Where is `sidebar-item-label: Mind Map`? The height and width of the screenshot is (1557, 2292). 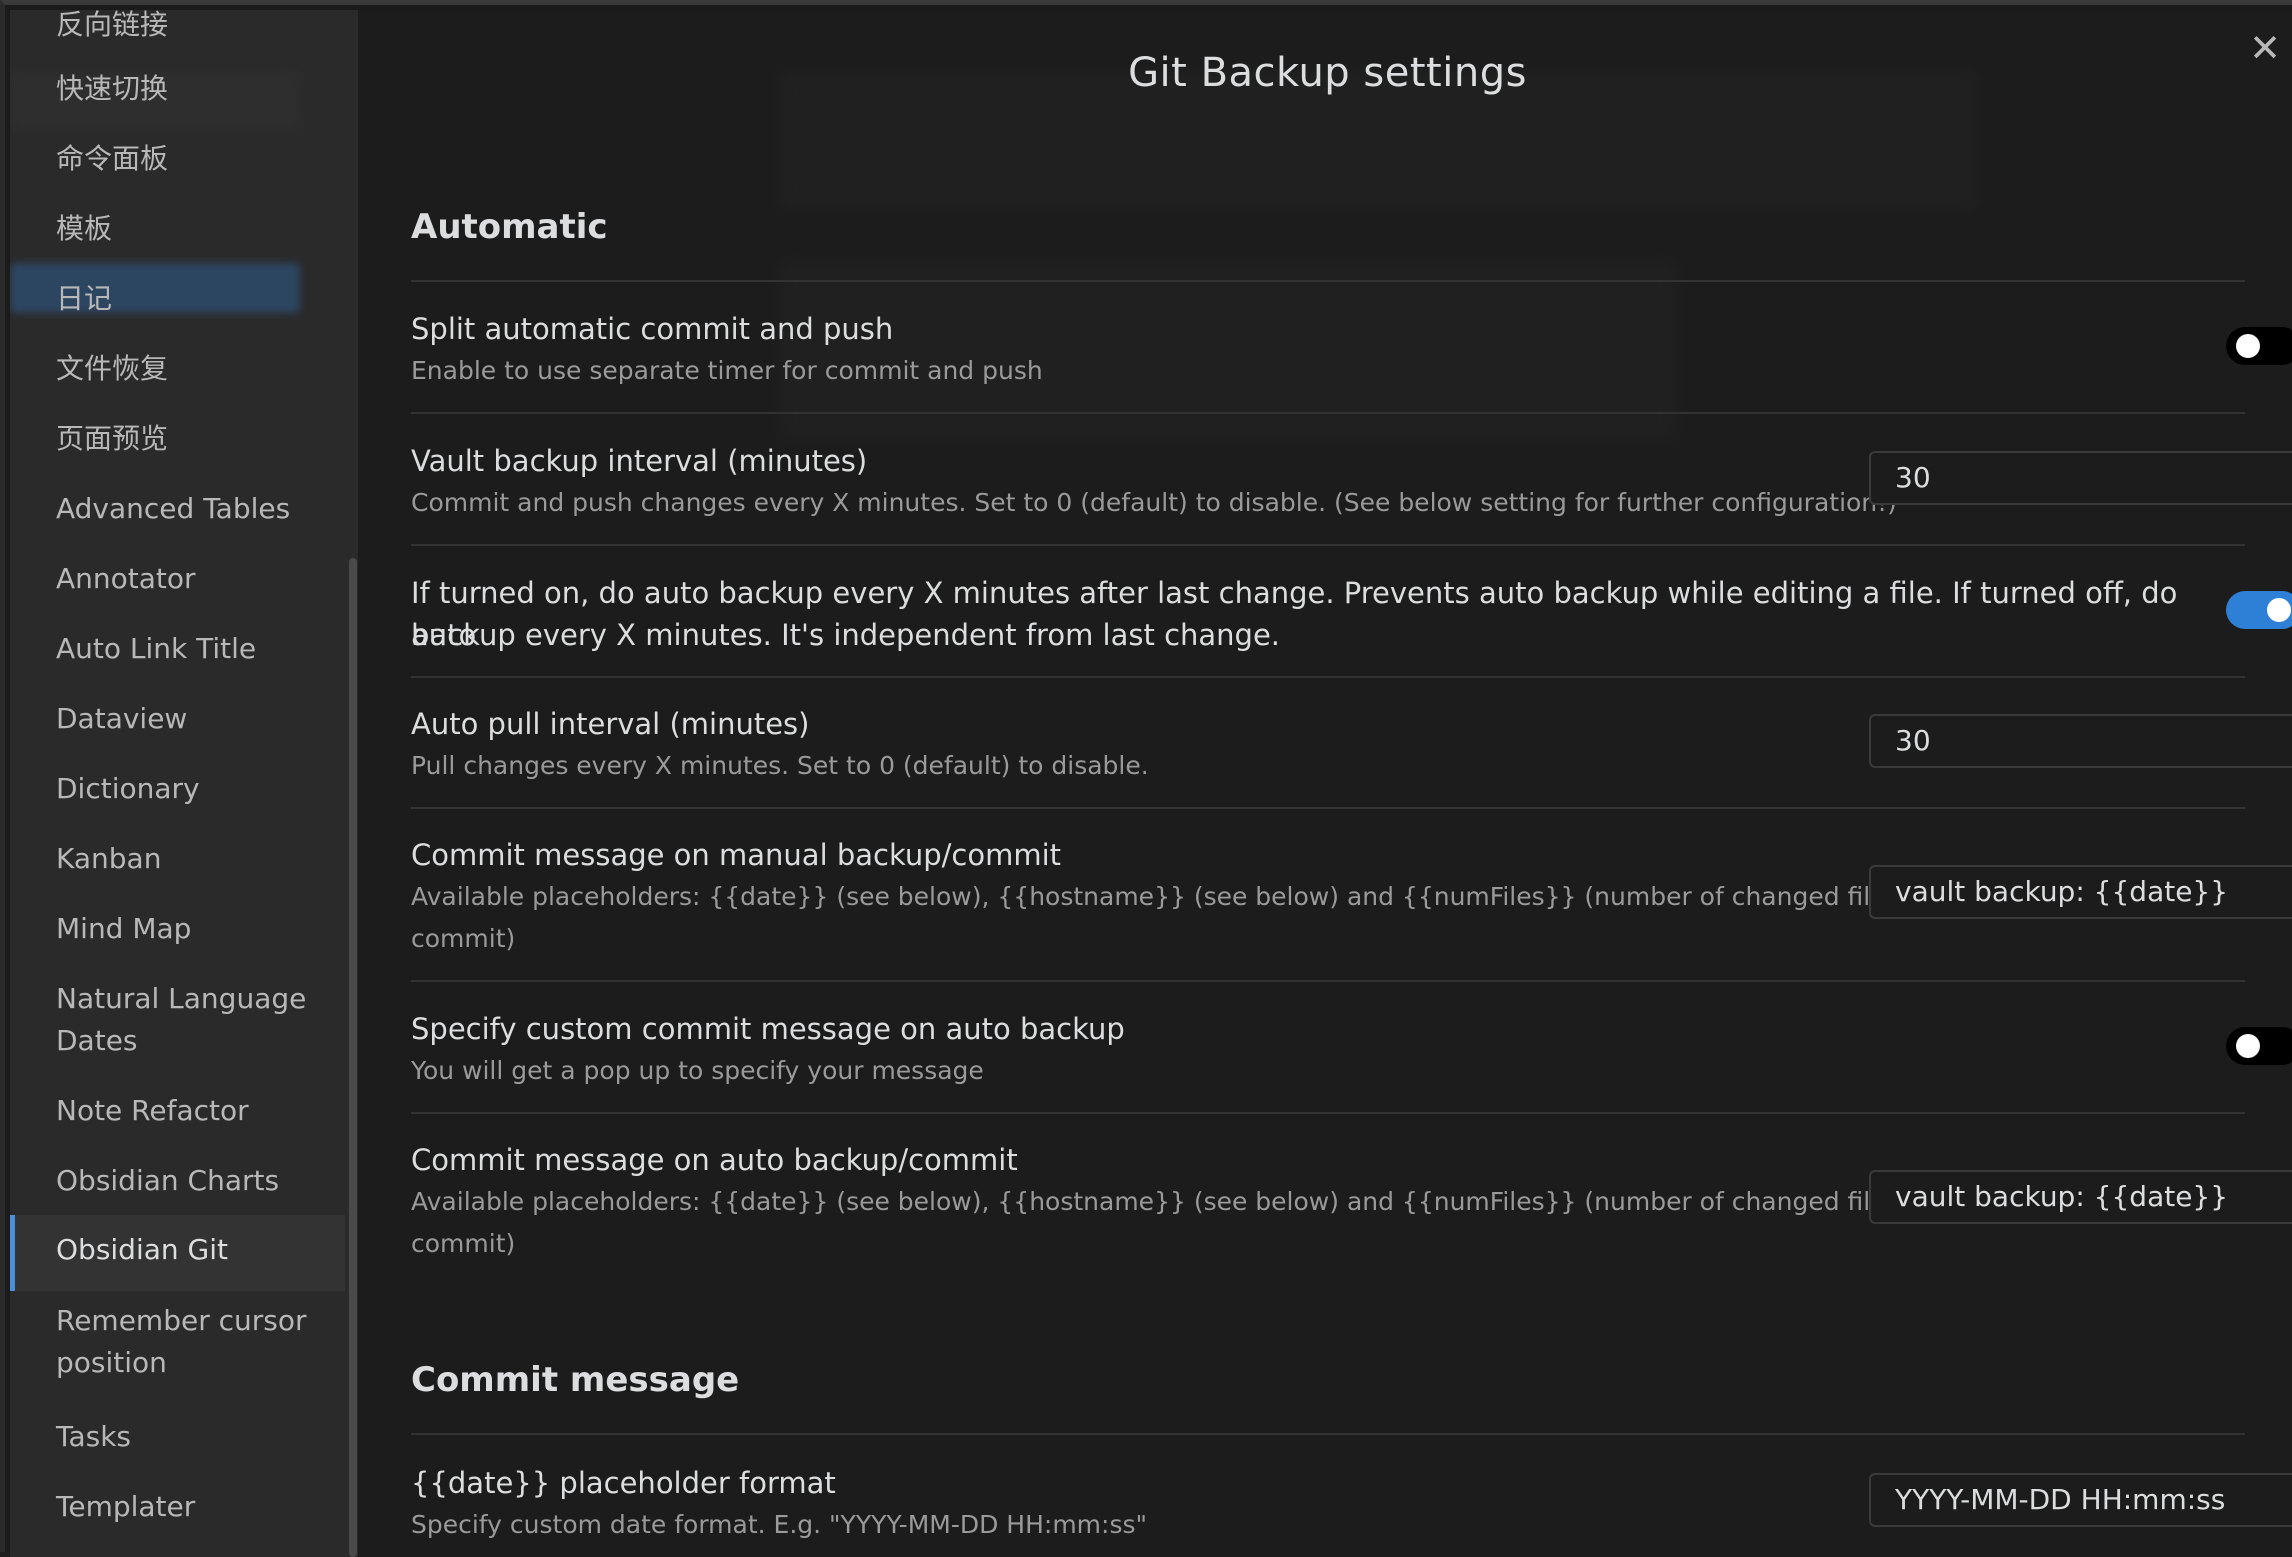
sidebar-item-label: Mind Map is located at coordinates (124, 928).